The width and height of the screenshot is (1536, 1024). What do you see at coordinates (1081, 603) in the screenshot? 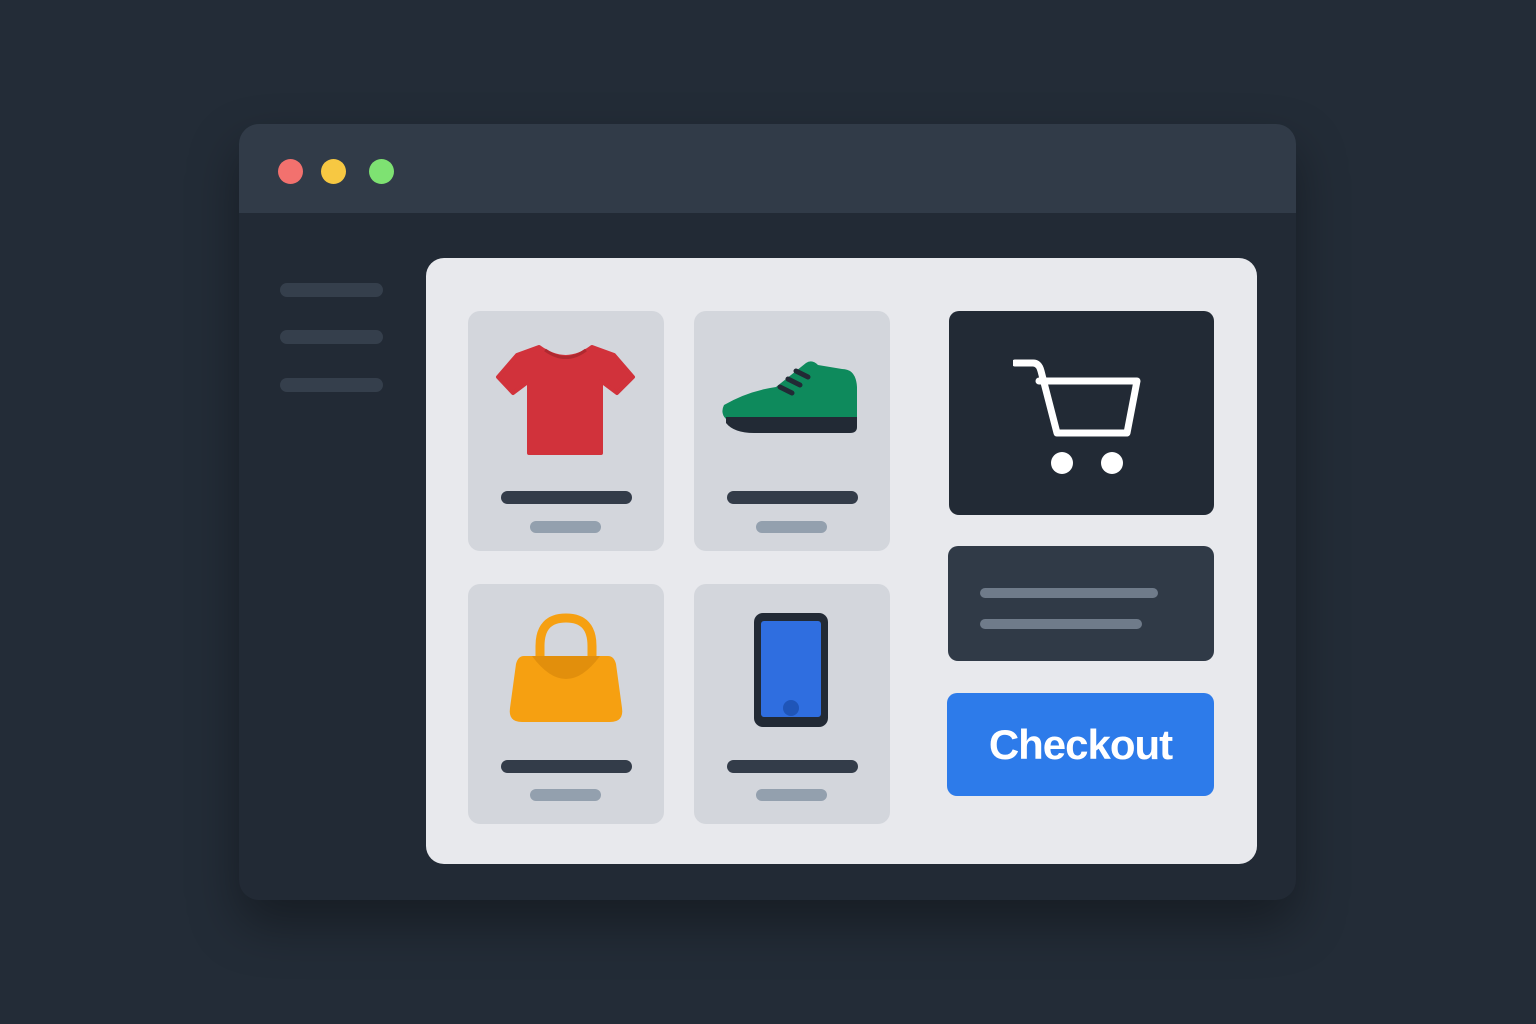
I see `order-summary` at bounding box center [1081, 603].